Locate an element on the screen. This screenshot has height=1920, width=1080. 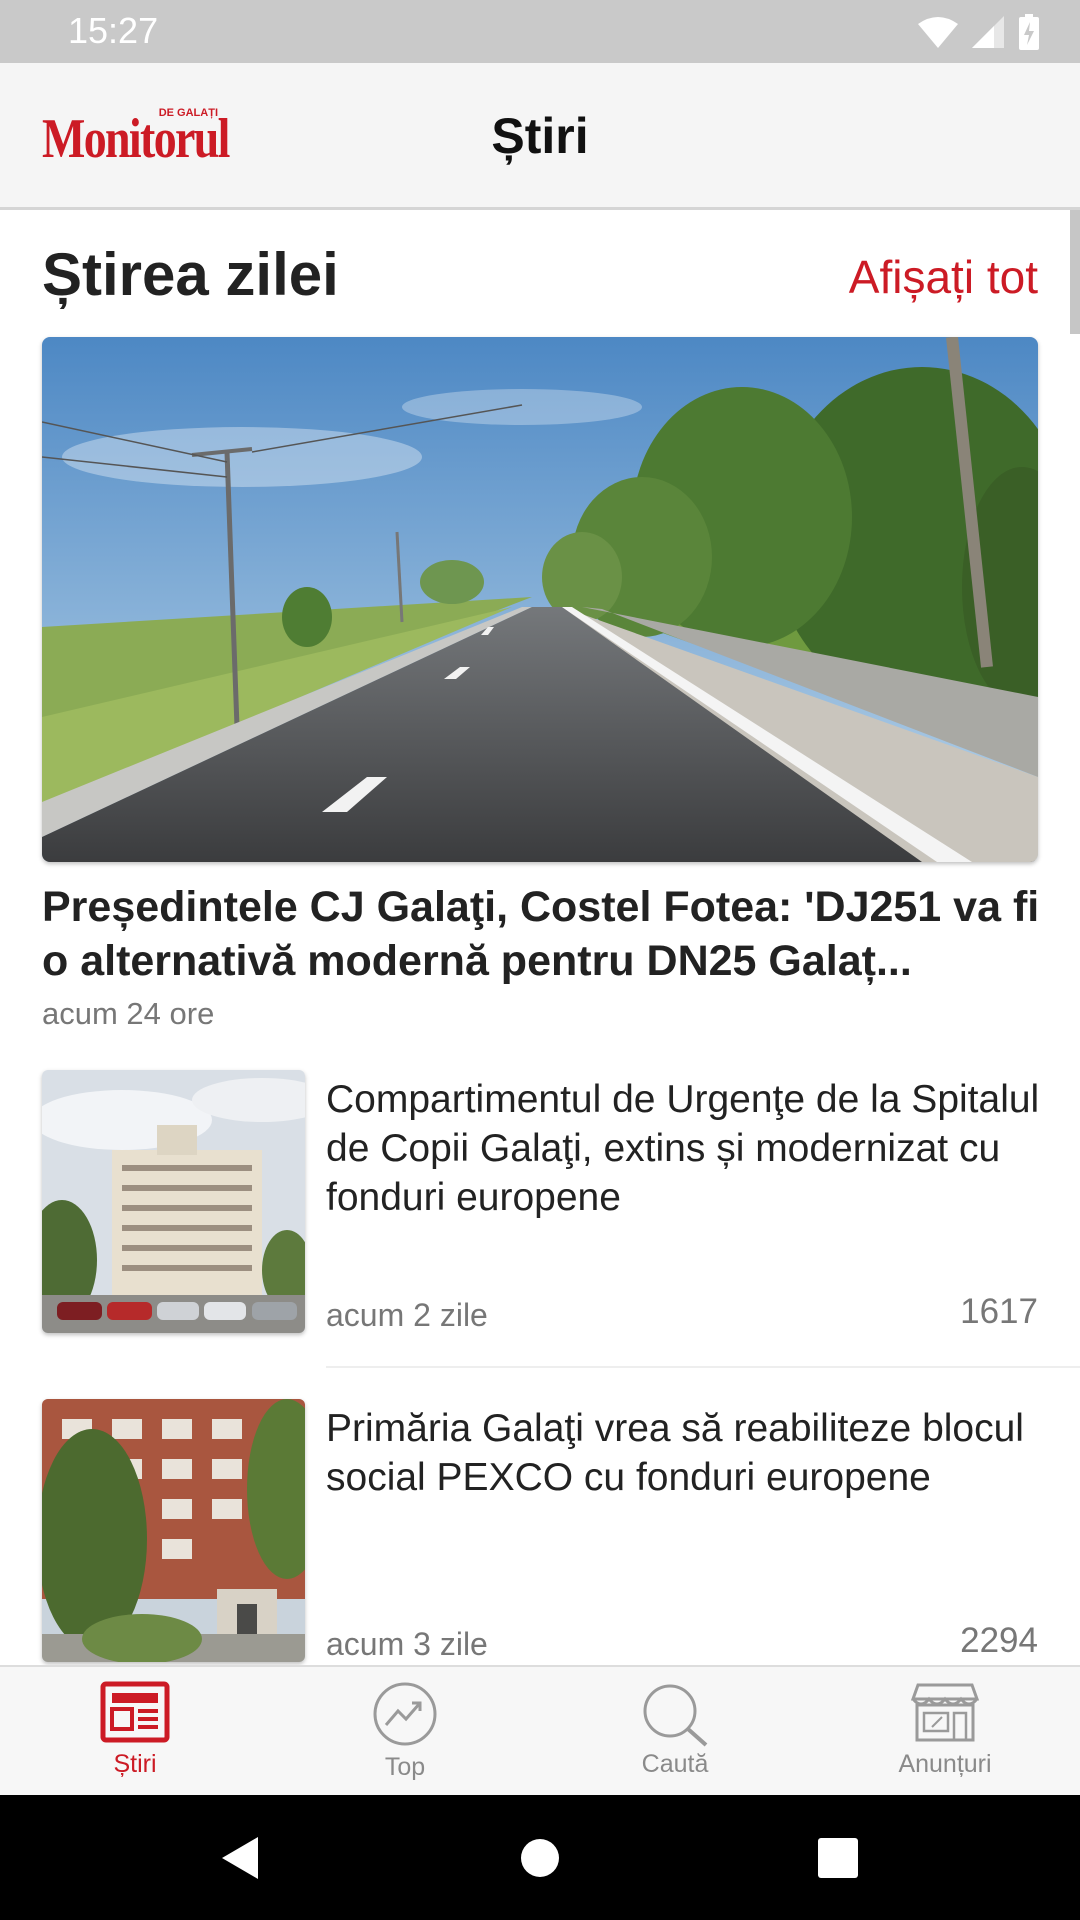
recents-button is located at coordinates (838, 1857).